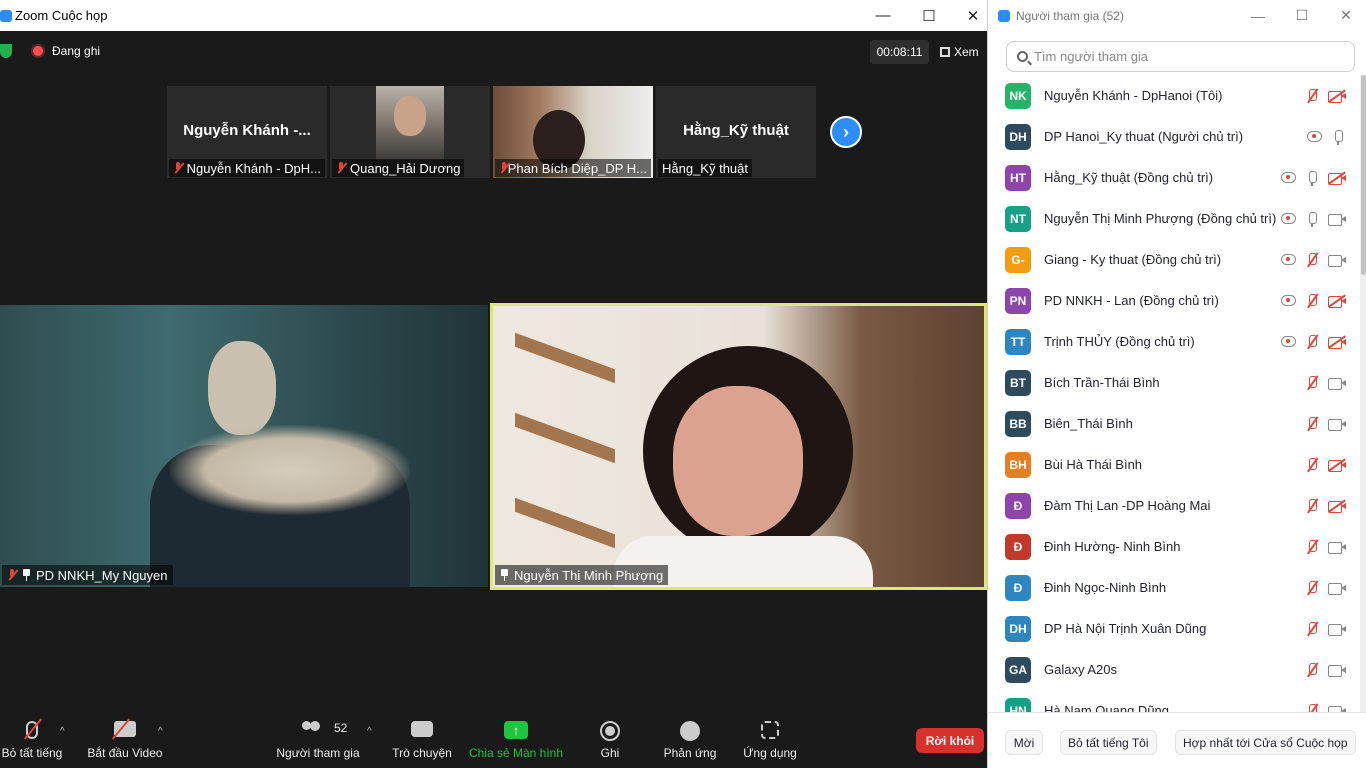 This screenshot has height=768, width=1366. I want to click on participant-row: Đ Đinh Hường- Ninh Bình, so click(1174, 546).